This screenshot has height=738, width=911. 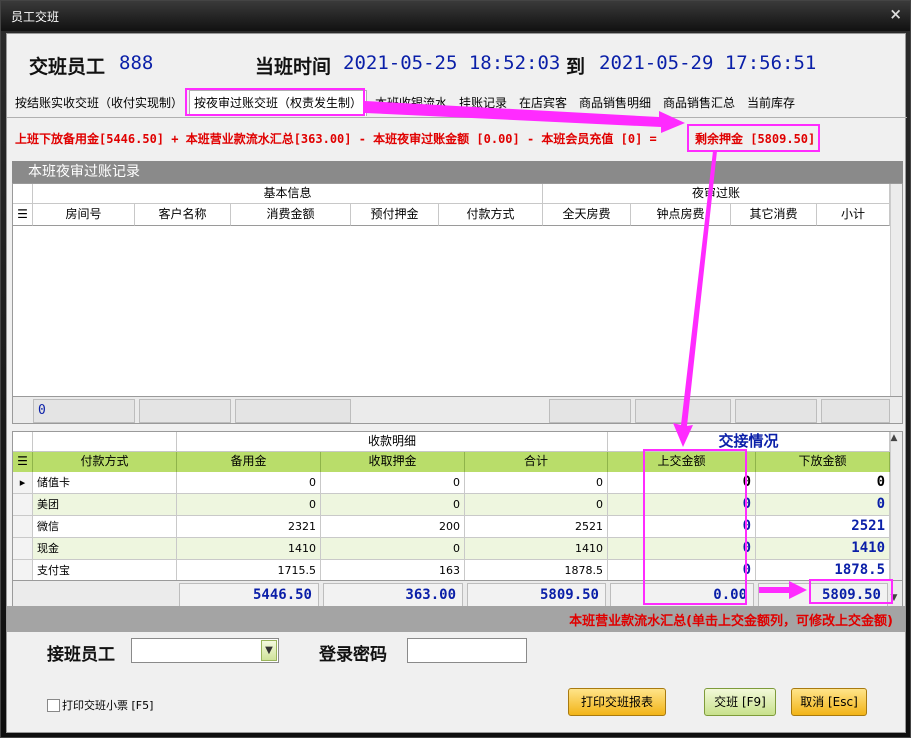 What do you see at coordinates (457, 594) in the screenshot?
I see `payment-totals: 5446.50 363.00 5809.50 0.00 5809.50 ▼` at bounding box center [457, 594].